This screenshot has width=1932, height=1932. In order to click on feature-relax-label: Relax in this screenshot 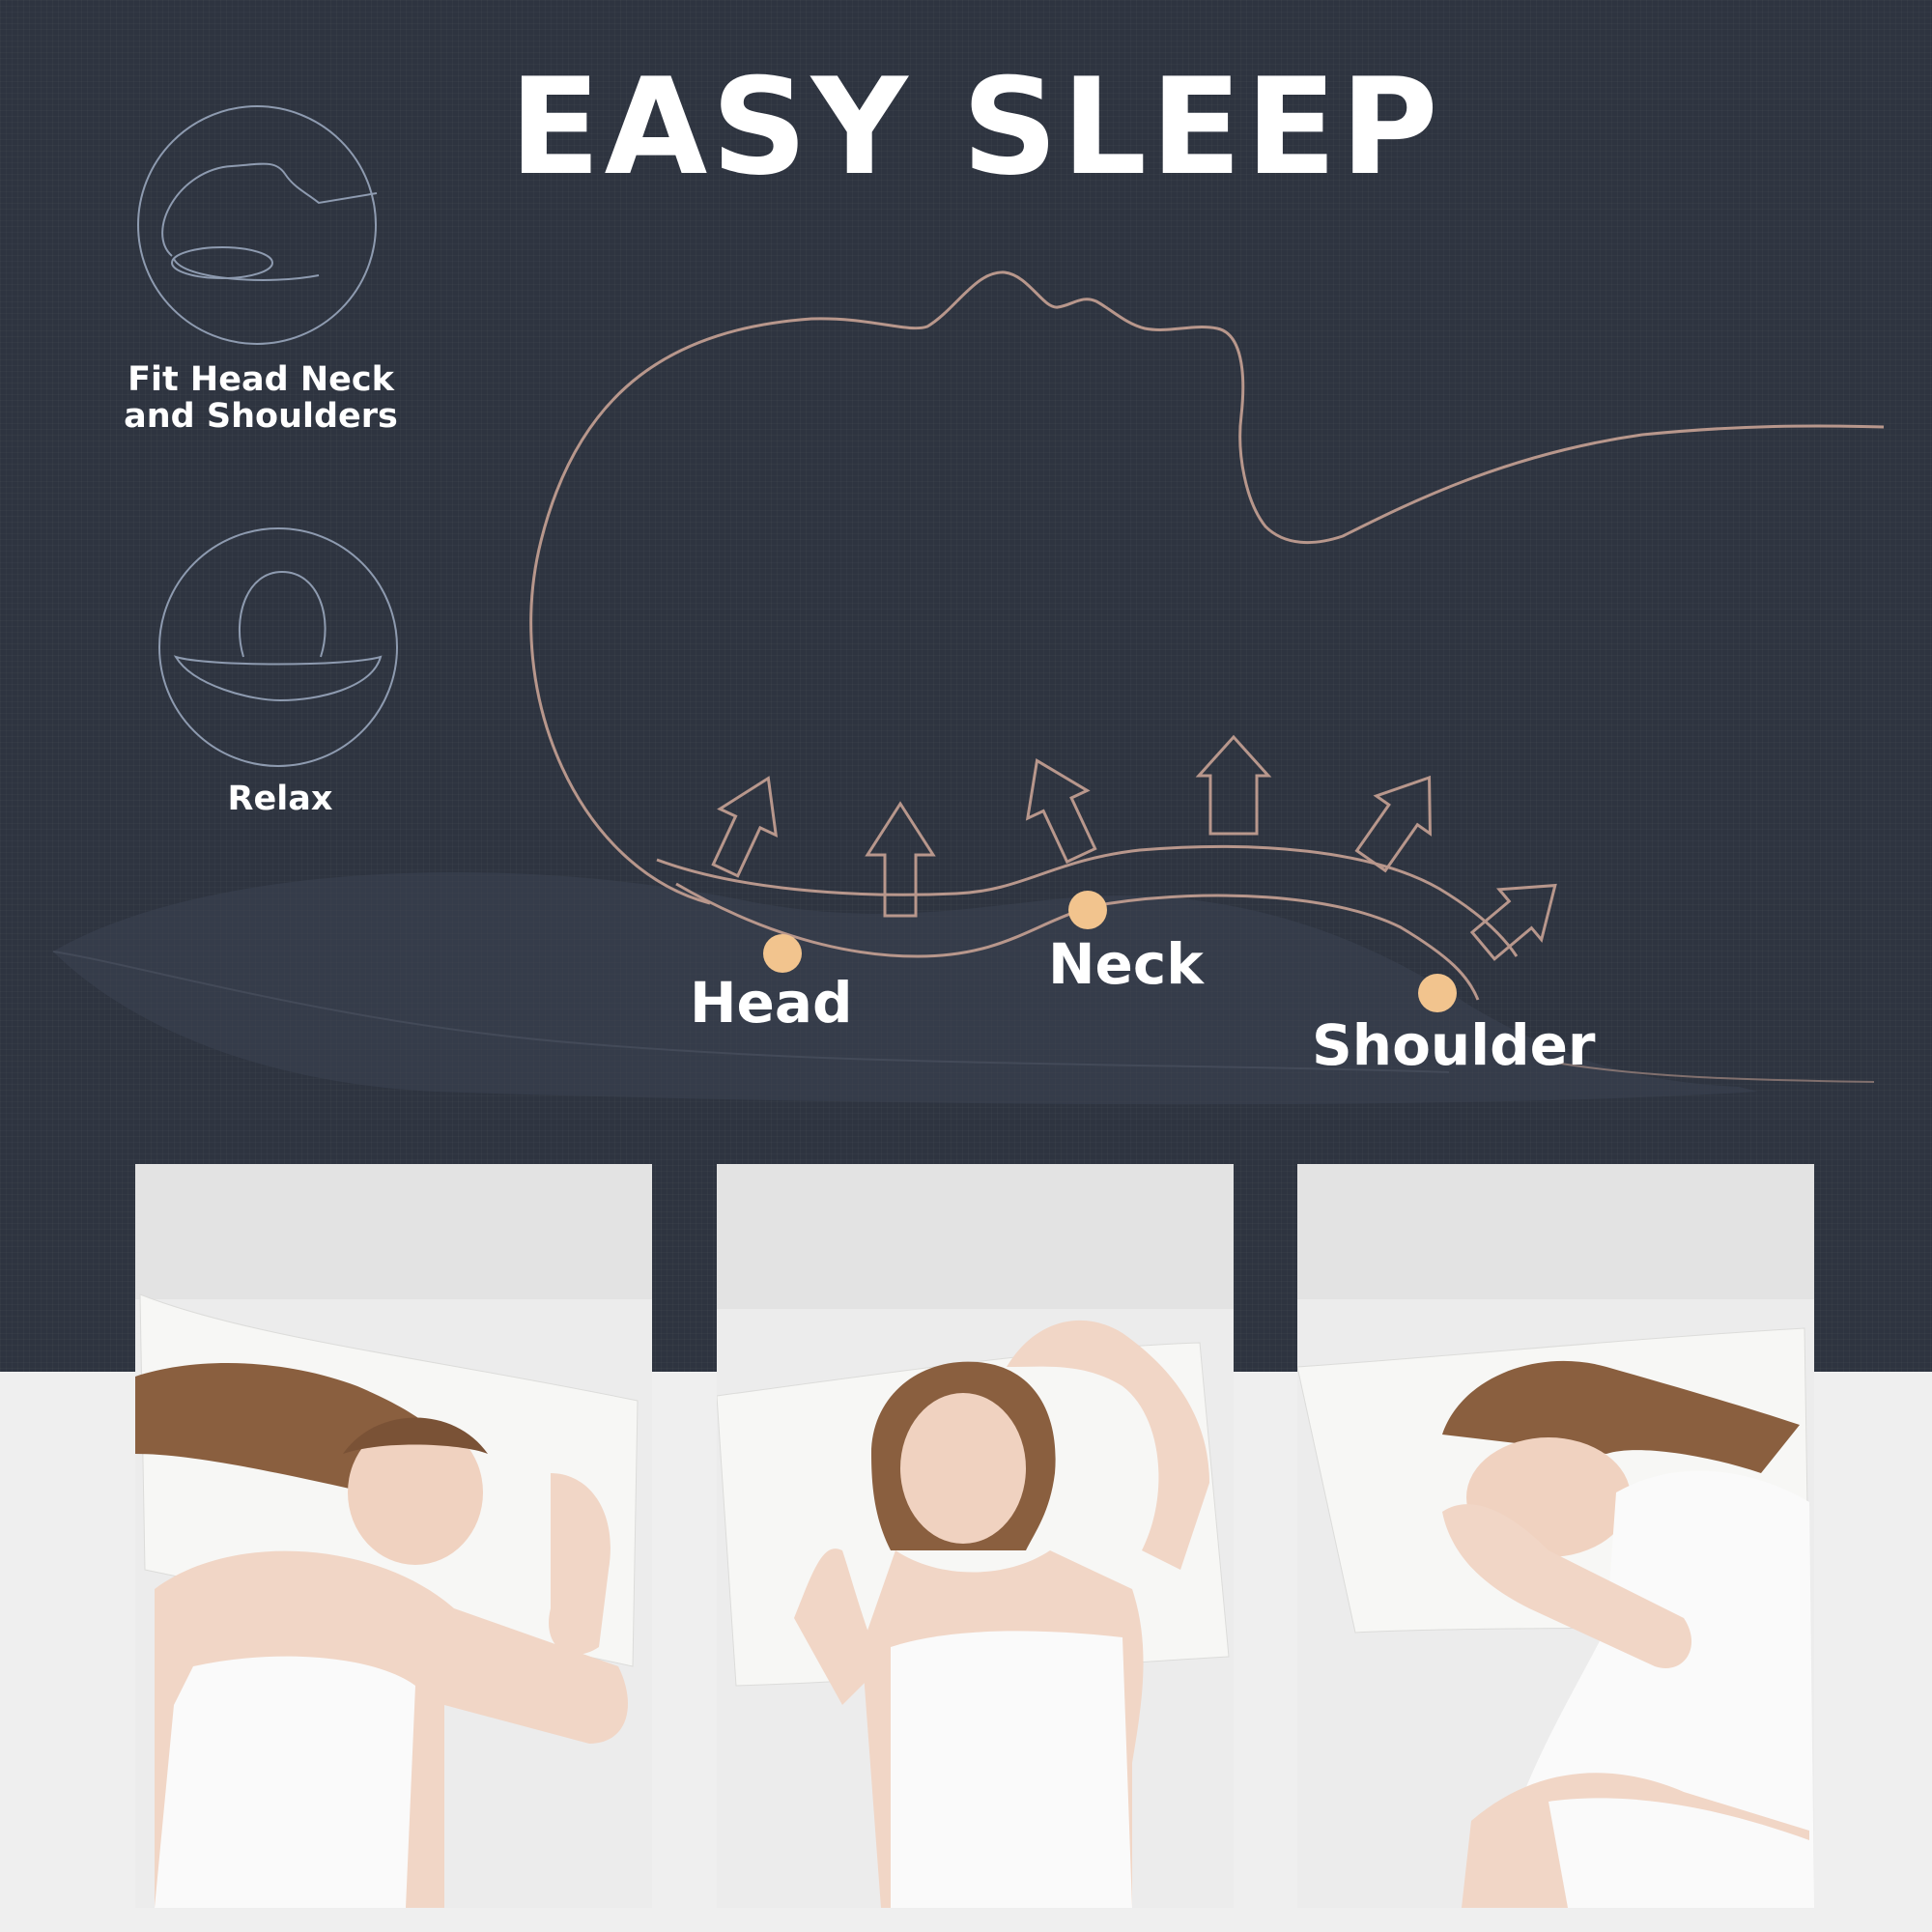, I will do `click(280, 799)`.